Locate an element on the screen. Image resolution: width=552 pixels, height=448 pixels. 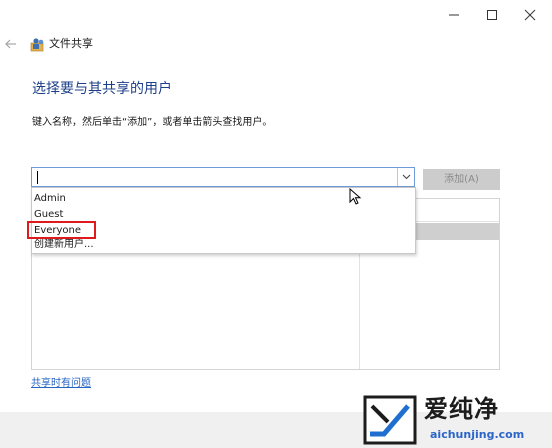
sharing-help-link: 共享时有问题 is located at coordinates (61, 384).